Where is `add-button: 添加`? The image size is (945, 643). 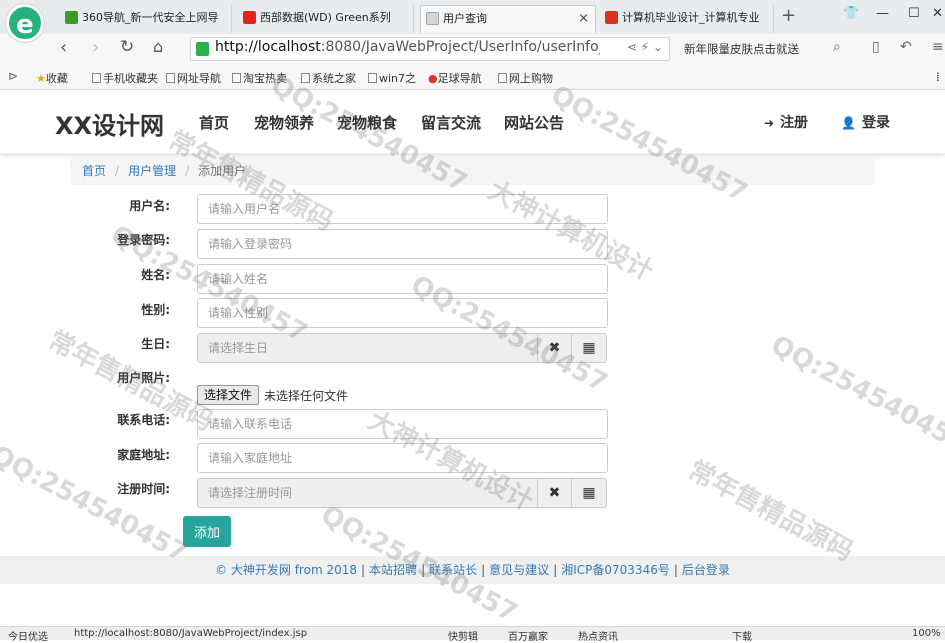
add-button: 添加 is located at coordinates (207, 531).